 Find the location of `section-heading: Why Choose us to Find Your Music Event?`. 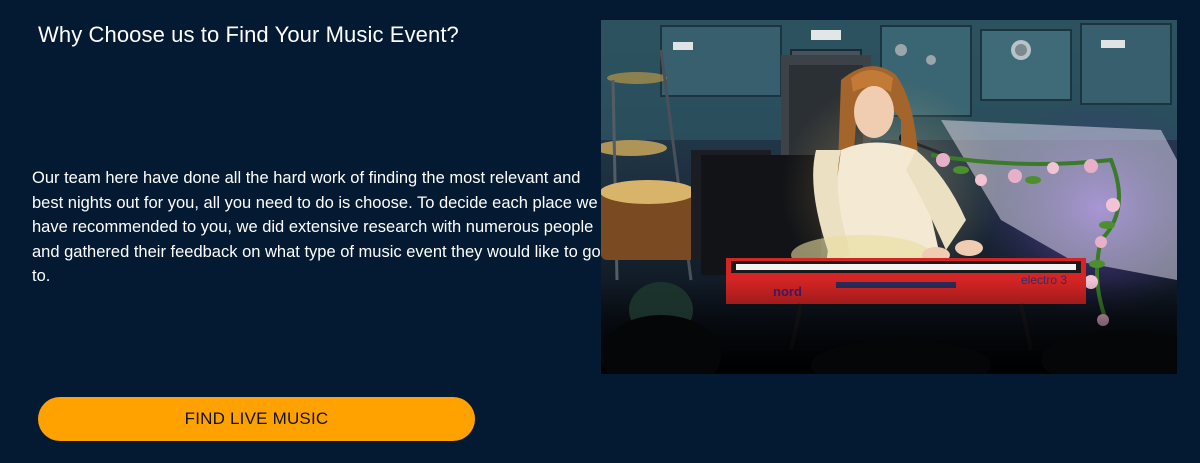

section-heading: Why Choose us to Find Your Music Event? is located at coordinates (248, 34).